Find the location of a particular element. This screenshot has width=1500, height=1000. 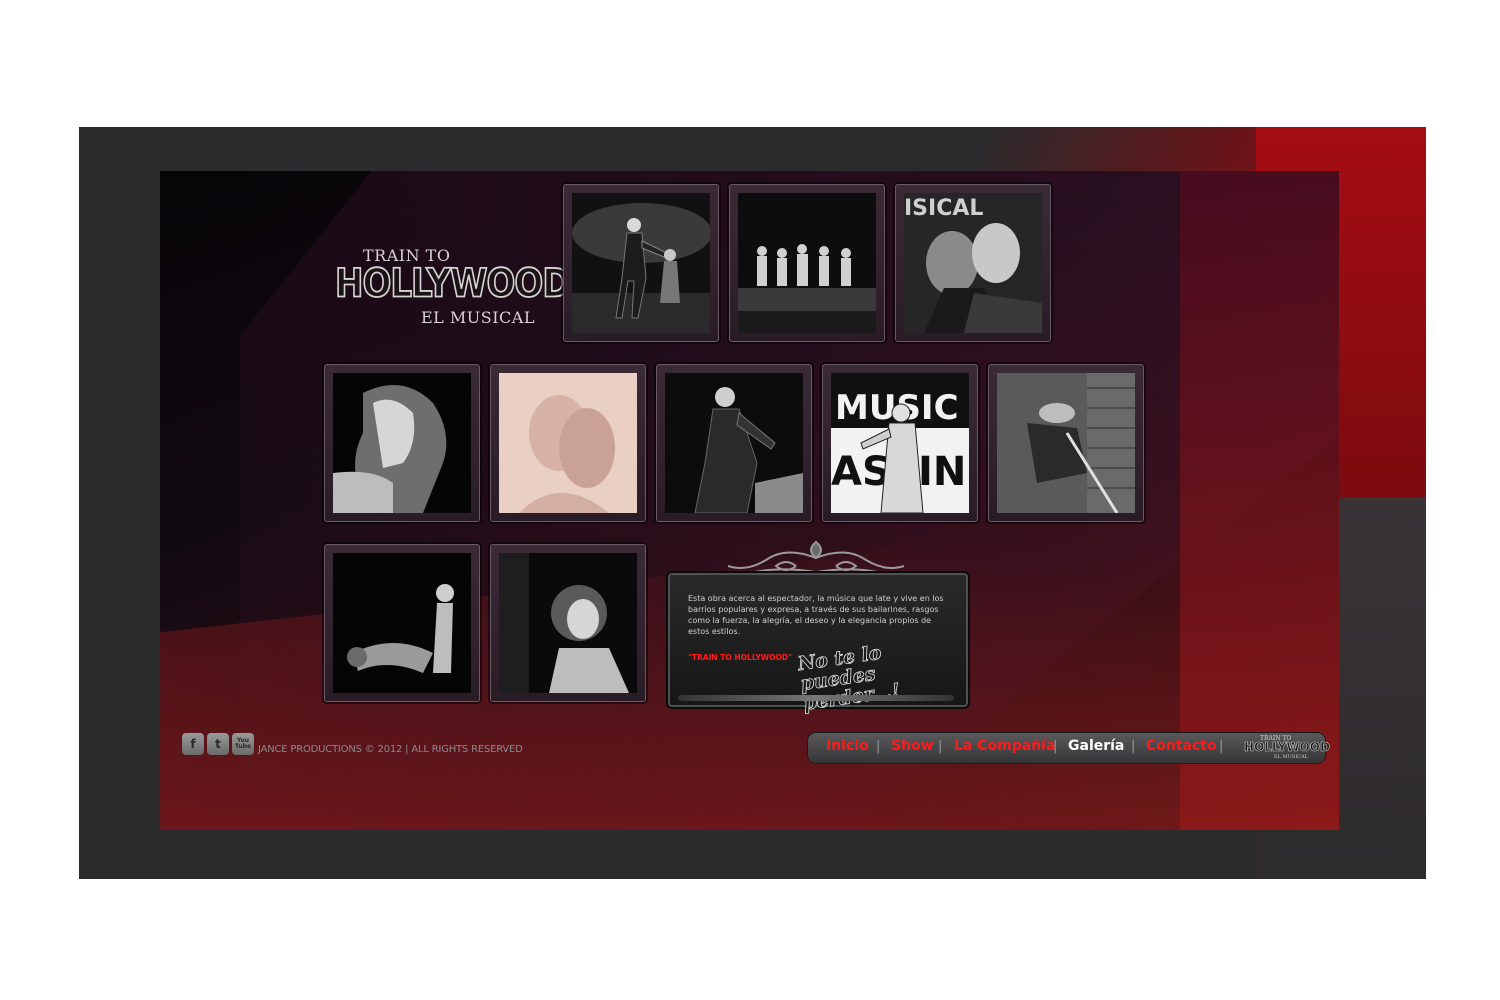

logo-line-el-musical: EL MUSICAL is located at coordinates (478, 317).